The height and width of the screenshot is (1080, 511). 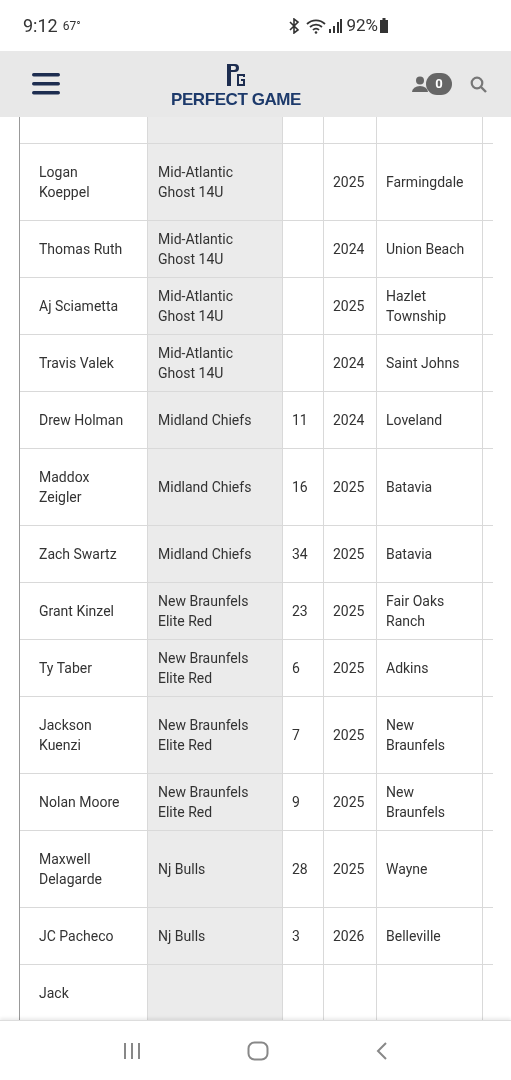 What do you see at coordinates (79, 802) in the screenshot?
I see `player-name: Nolan Moore` at bounding box center [79, 802].